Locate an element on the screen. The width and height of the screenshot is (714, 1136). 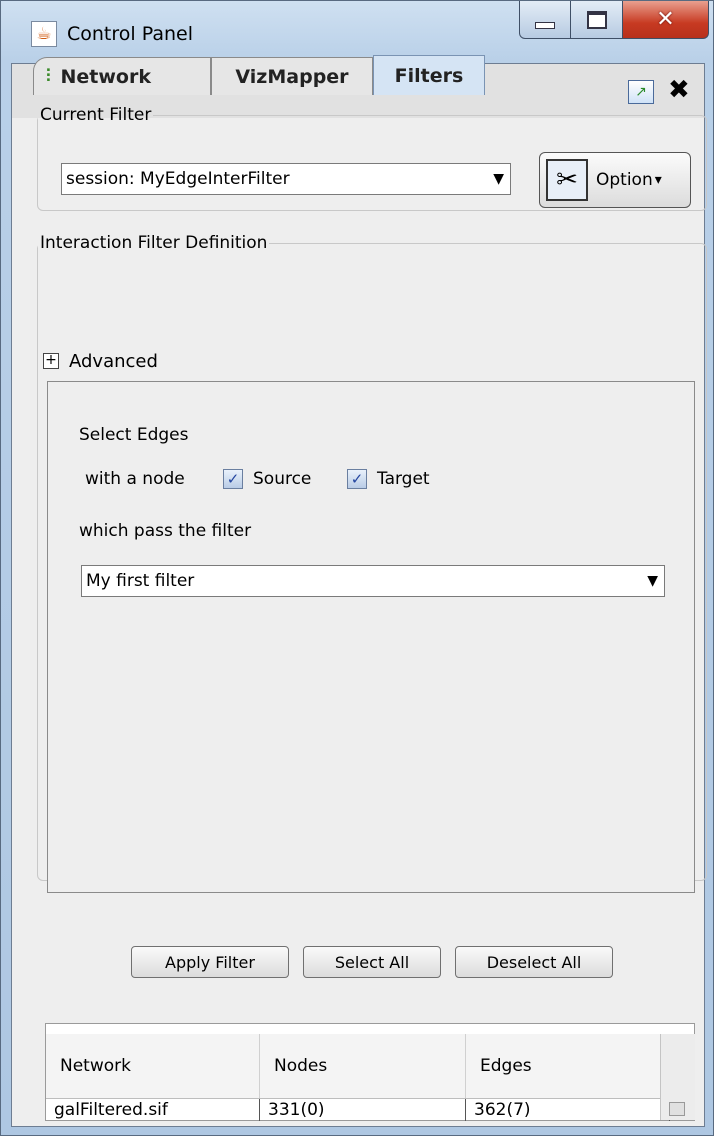
current-filter-legend: Current Filter is located at coordinates (96, 115).